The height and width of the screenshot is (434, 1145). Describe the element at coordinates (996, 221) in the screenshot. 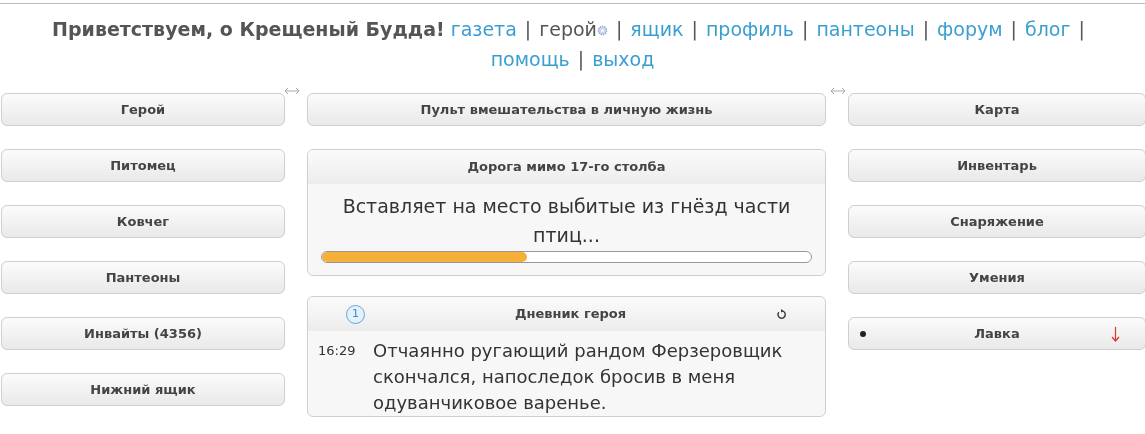

I see `block-button: Снаряжение` at that location.